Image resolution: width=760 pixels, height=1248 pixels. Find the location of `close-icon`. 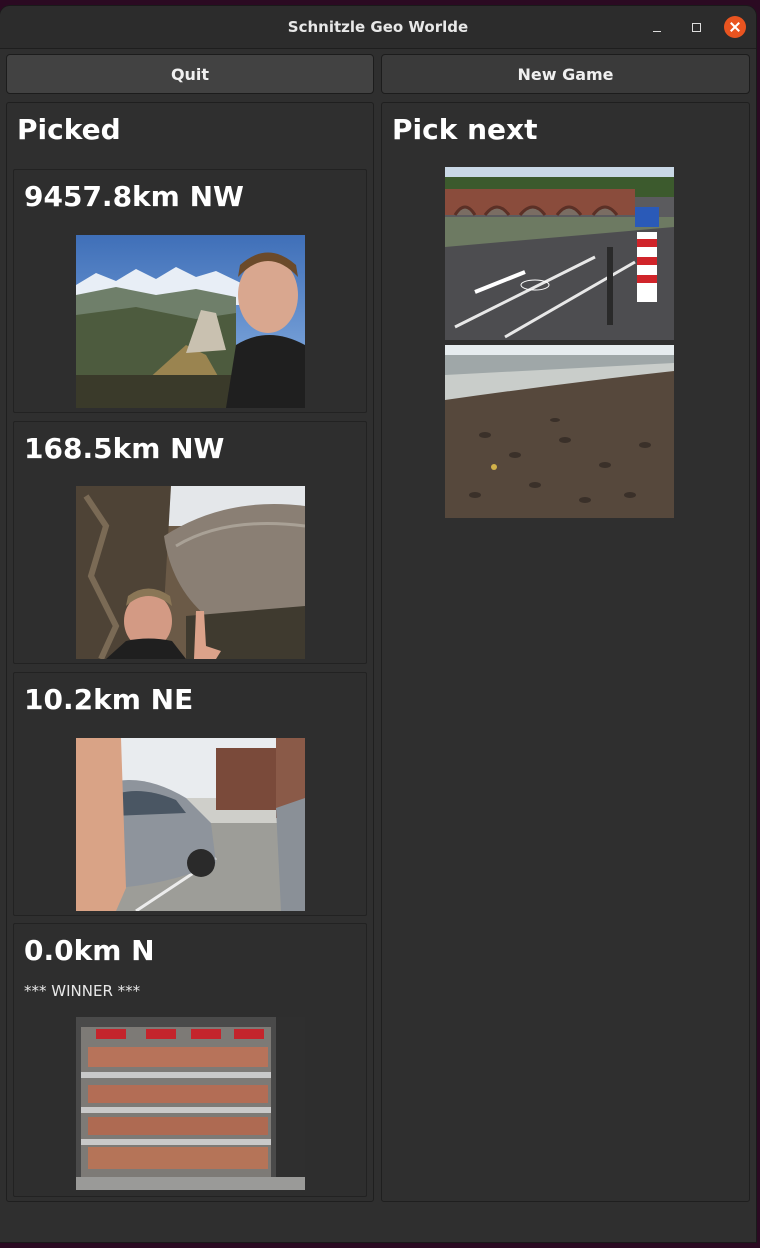

close-icon is located at coordinates (735, 27).